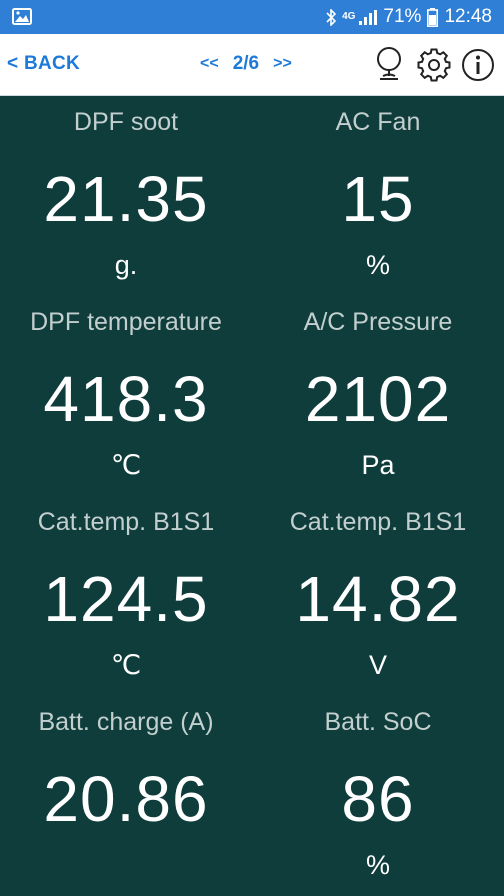 The image size is (504, 896). I want to click on network-type: 4G, so click(349, 16).